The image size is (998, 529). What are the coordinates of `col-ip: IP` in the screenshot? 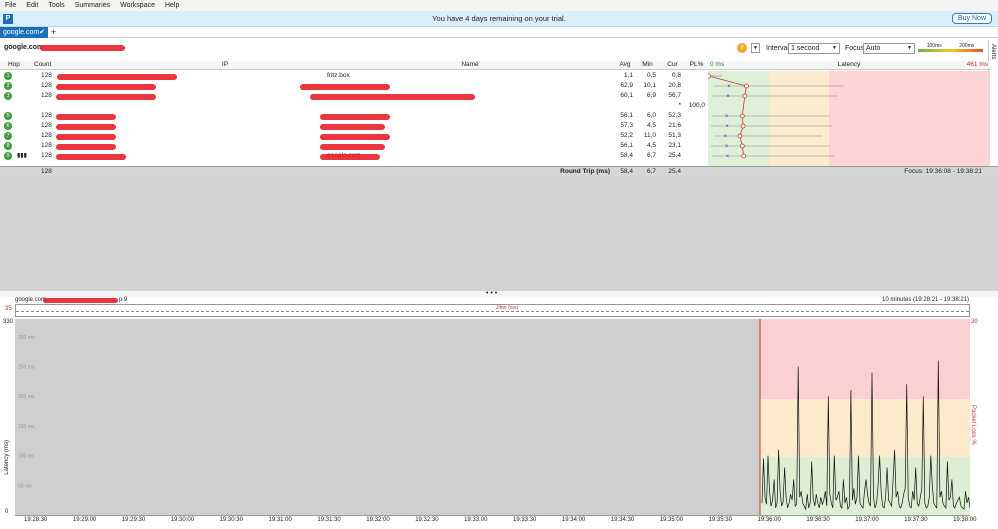 It's located at (225, 65).